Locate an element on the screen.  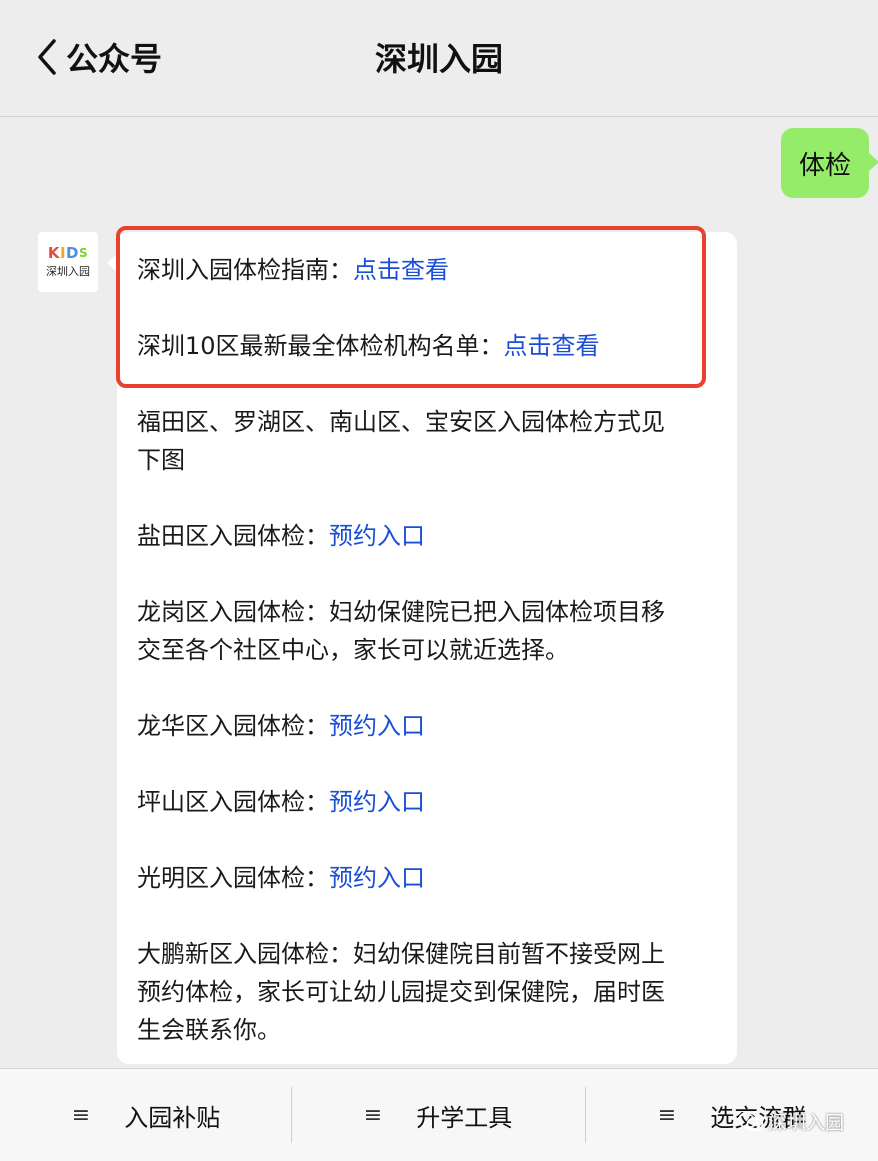
page-title: 深圳入园 is located at coordinates (438, 59).